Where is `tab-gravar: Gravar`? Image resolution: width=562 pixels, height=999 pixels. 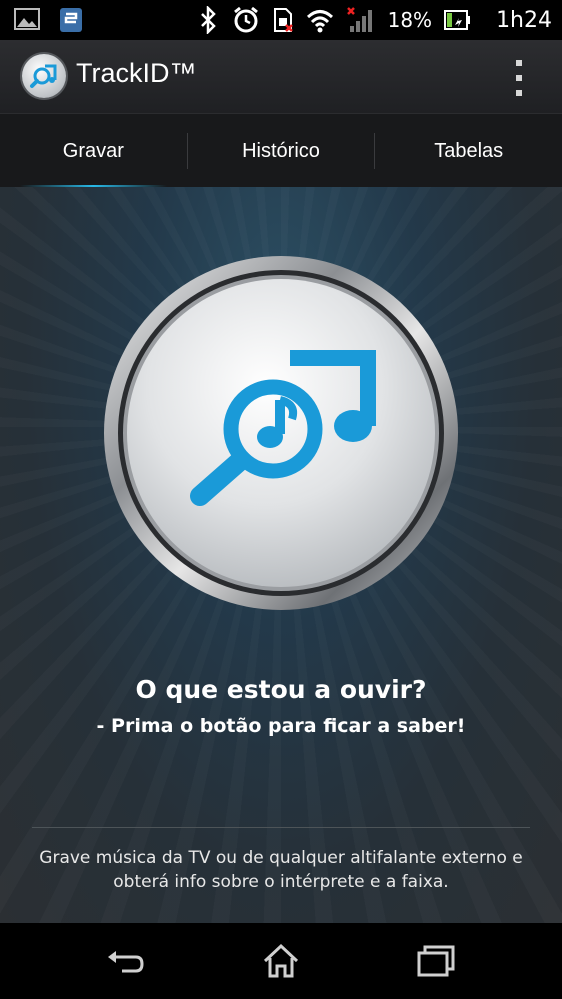
tab-gravar: Gravar is located at coordinates (93, 151).